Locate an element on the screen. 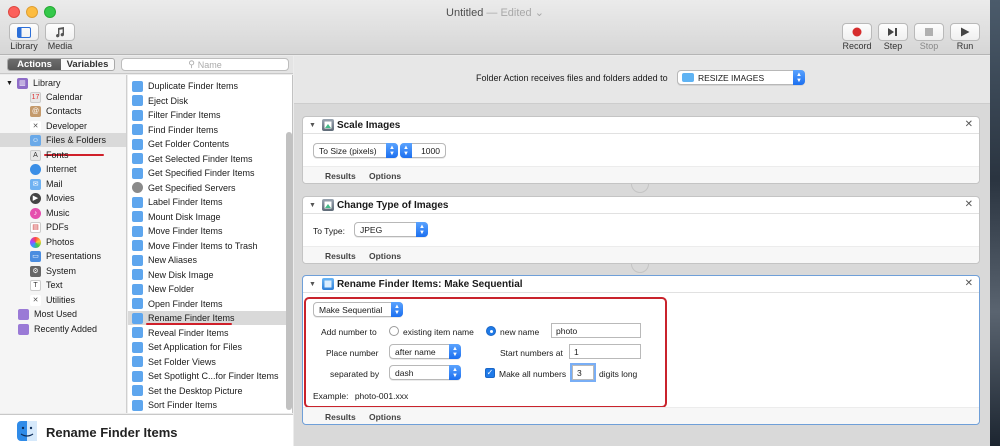 Image resolution: width=1000 pixels, height=446 pixels. sidebar-item-contacts: @ Contacts is located at coordinates (56, 111).